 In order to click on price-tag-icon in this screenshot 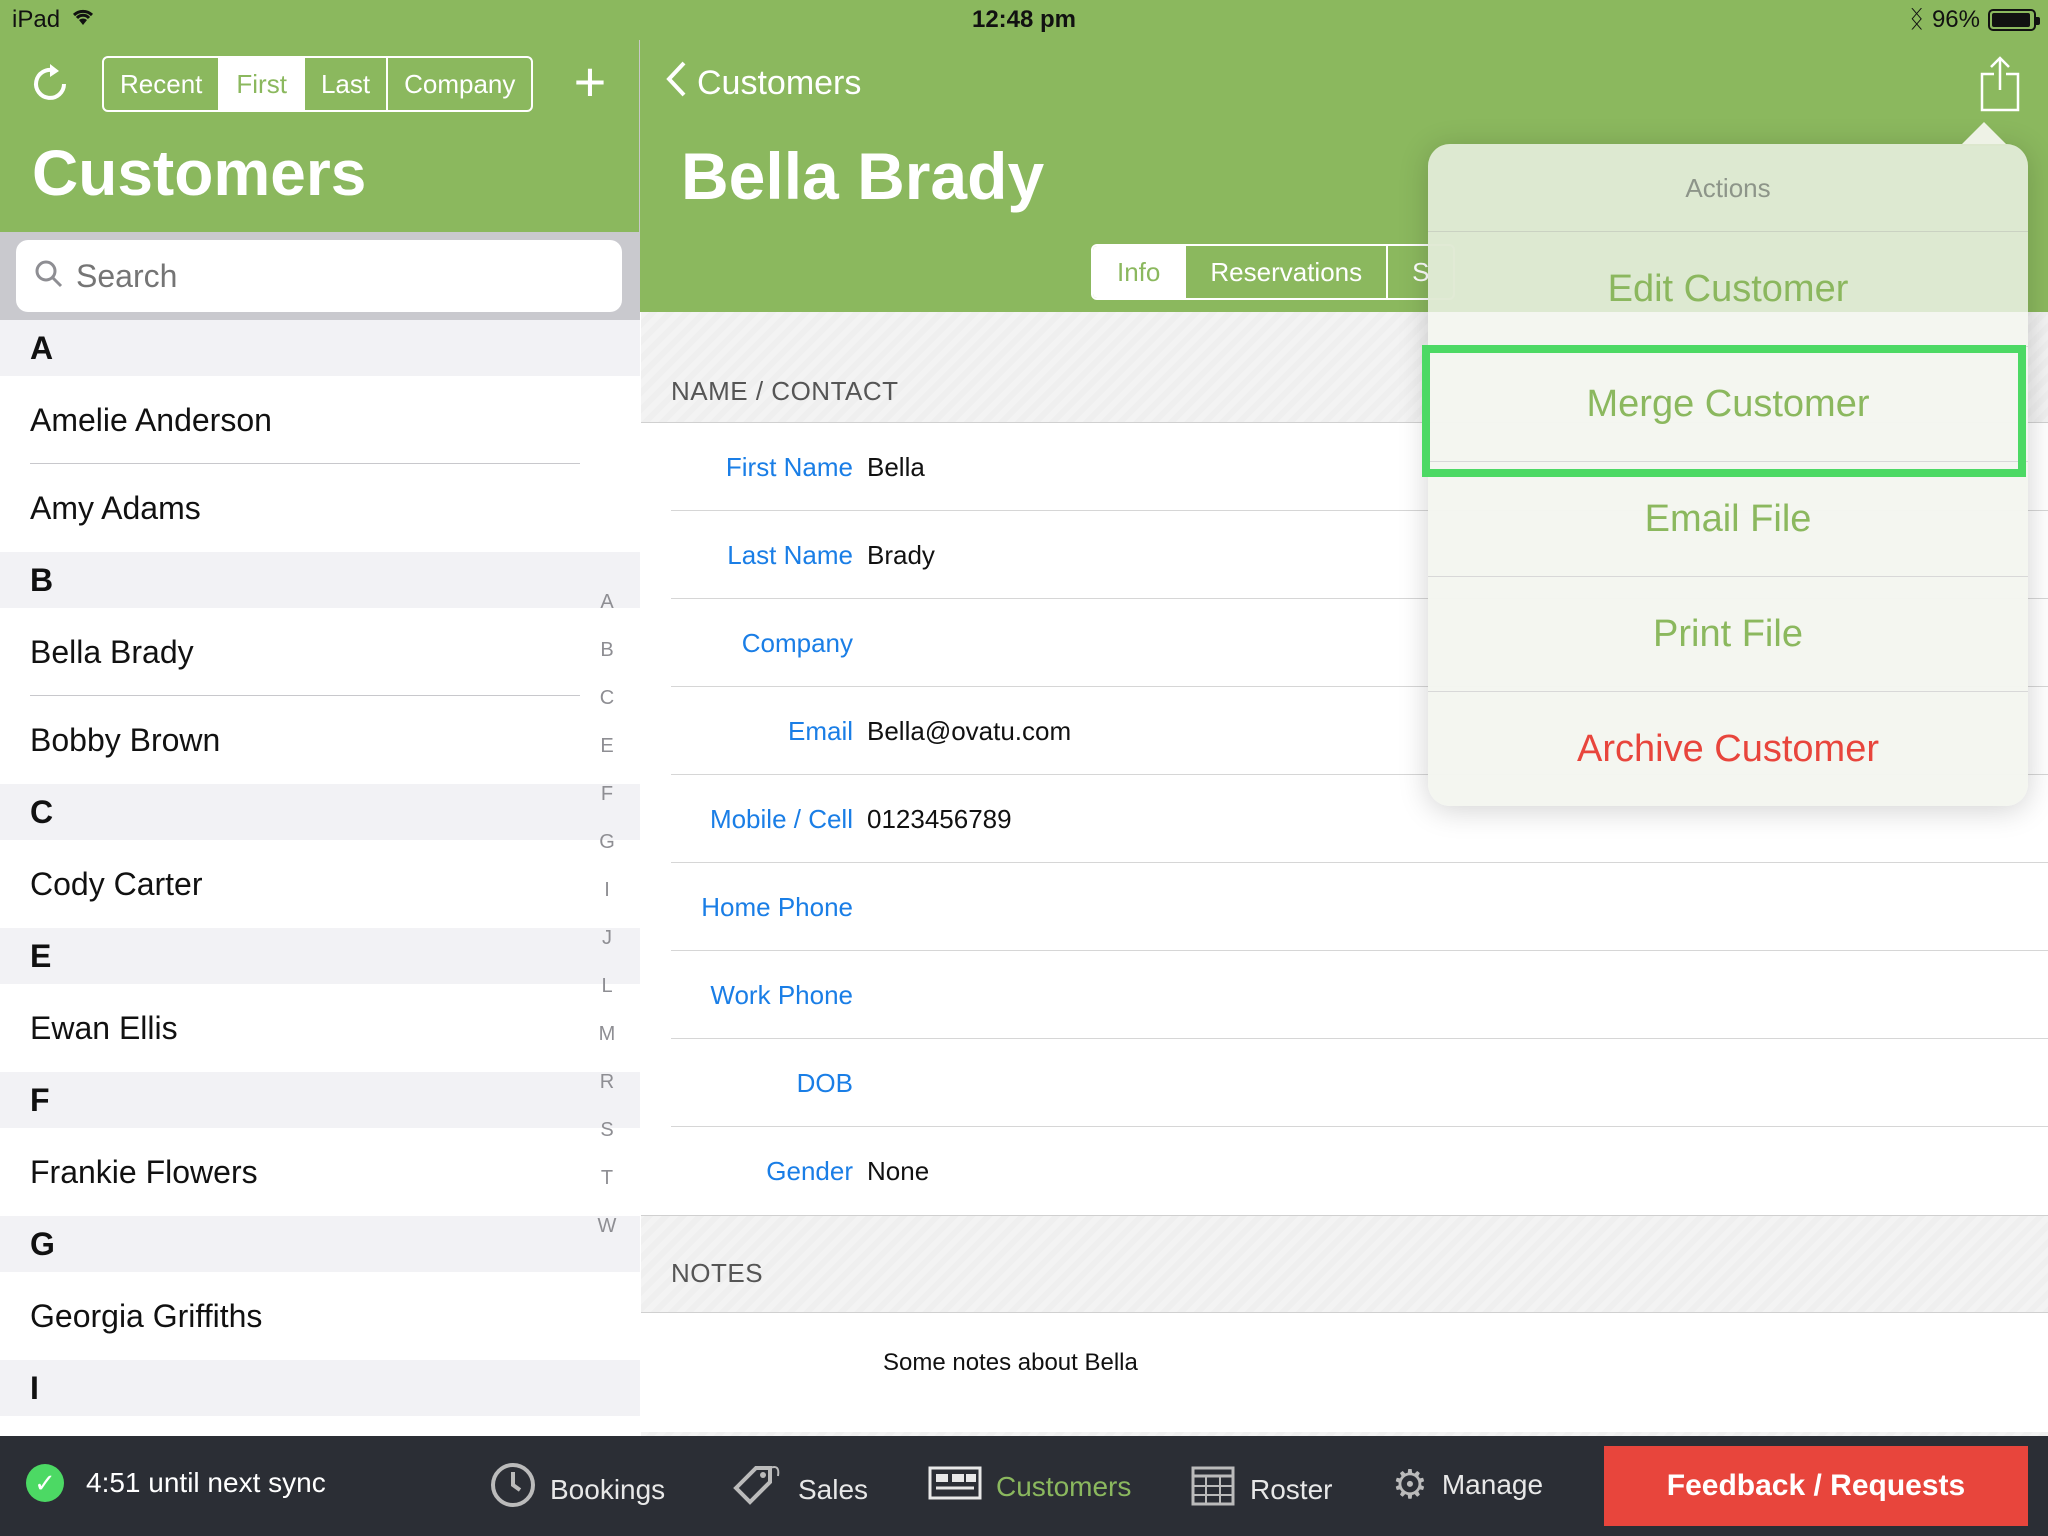, I will do `click(757, 1490)`.